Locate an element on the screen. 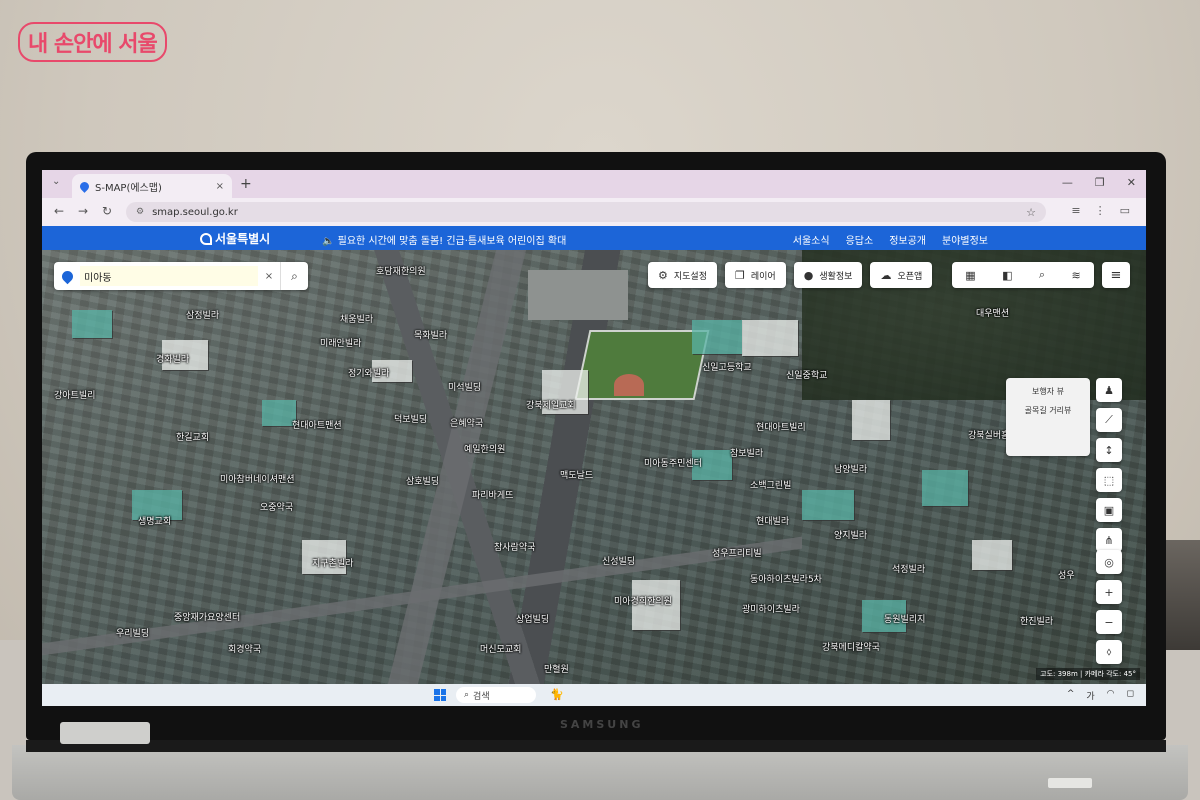 This screenshot has width=1200, height=800. map-label: 광미하이츠빌라 is located at coordinates (771, 608).